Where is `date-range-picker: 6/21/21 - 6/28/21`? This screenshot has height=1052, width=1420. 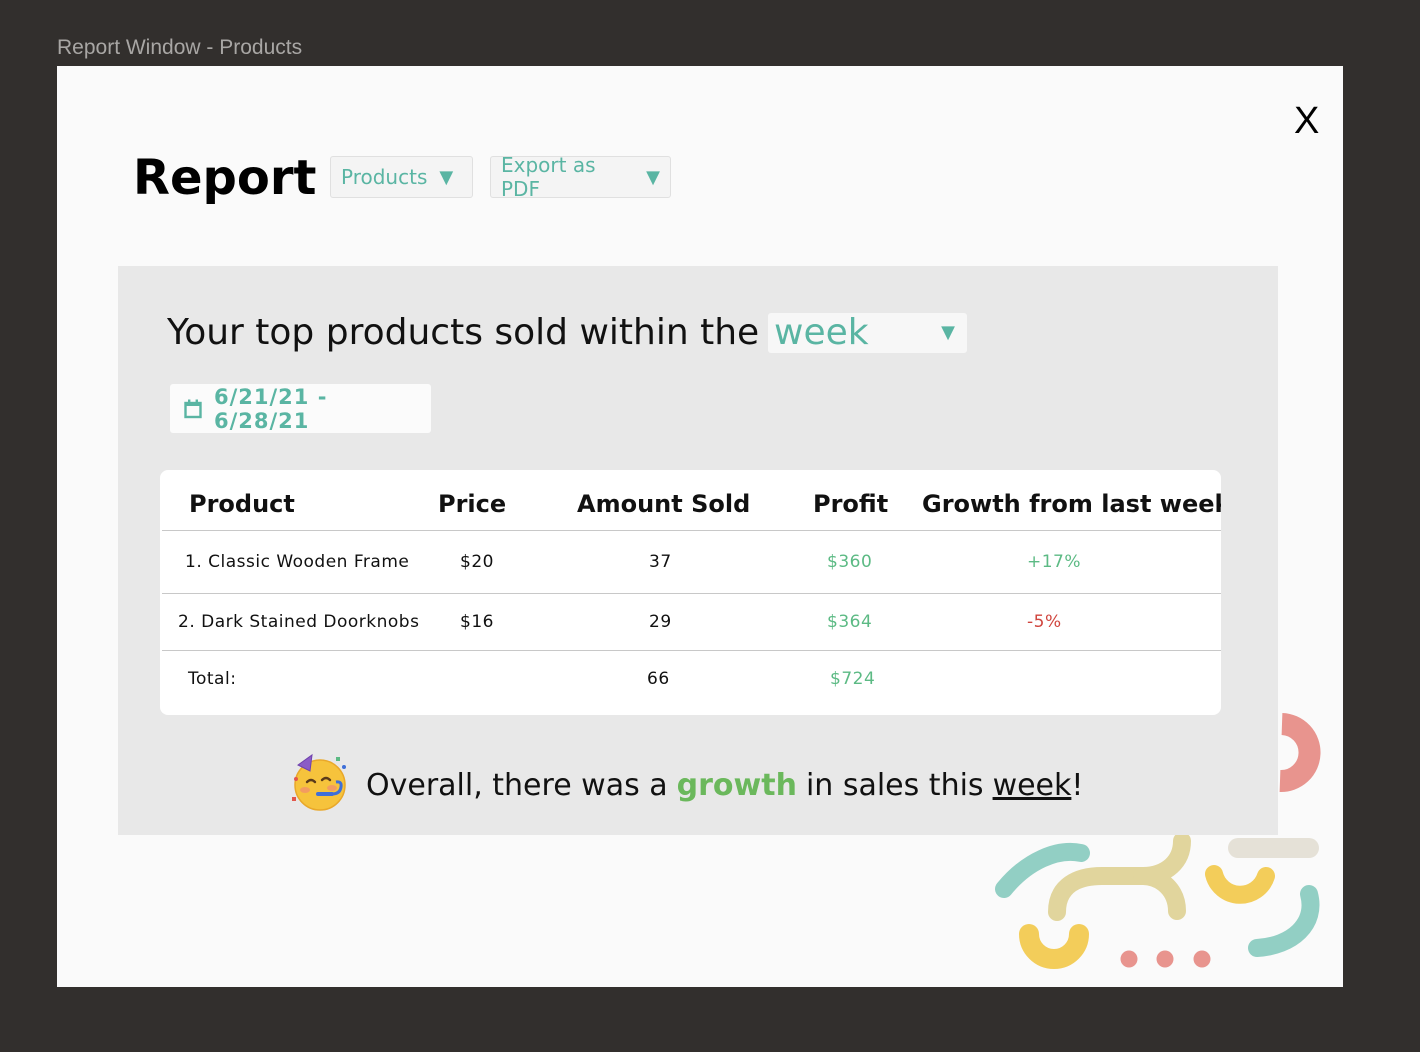 date-range-picker: 6/21/21 - 6/28/21 is located at coordinates (300, 408).